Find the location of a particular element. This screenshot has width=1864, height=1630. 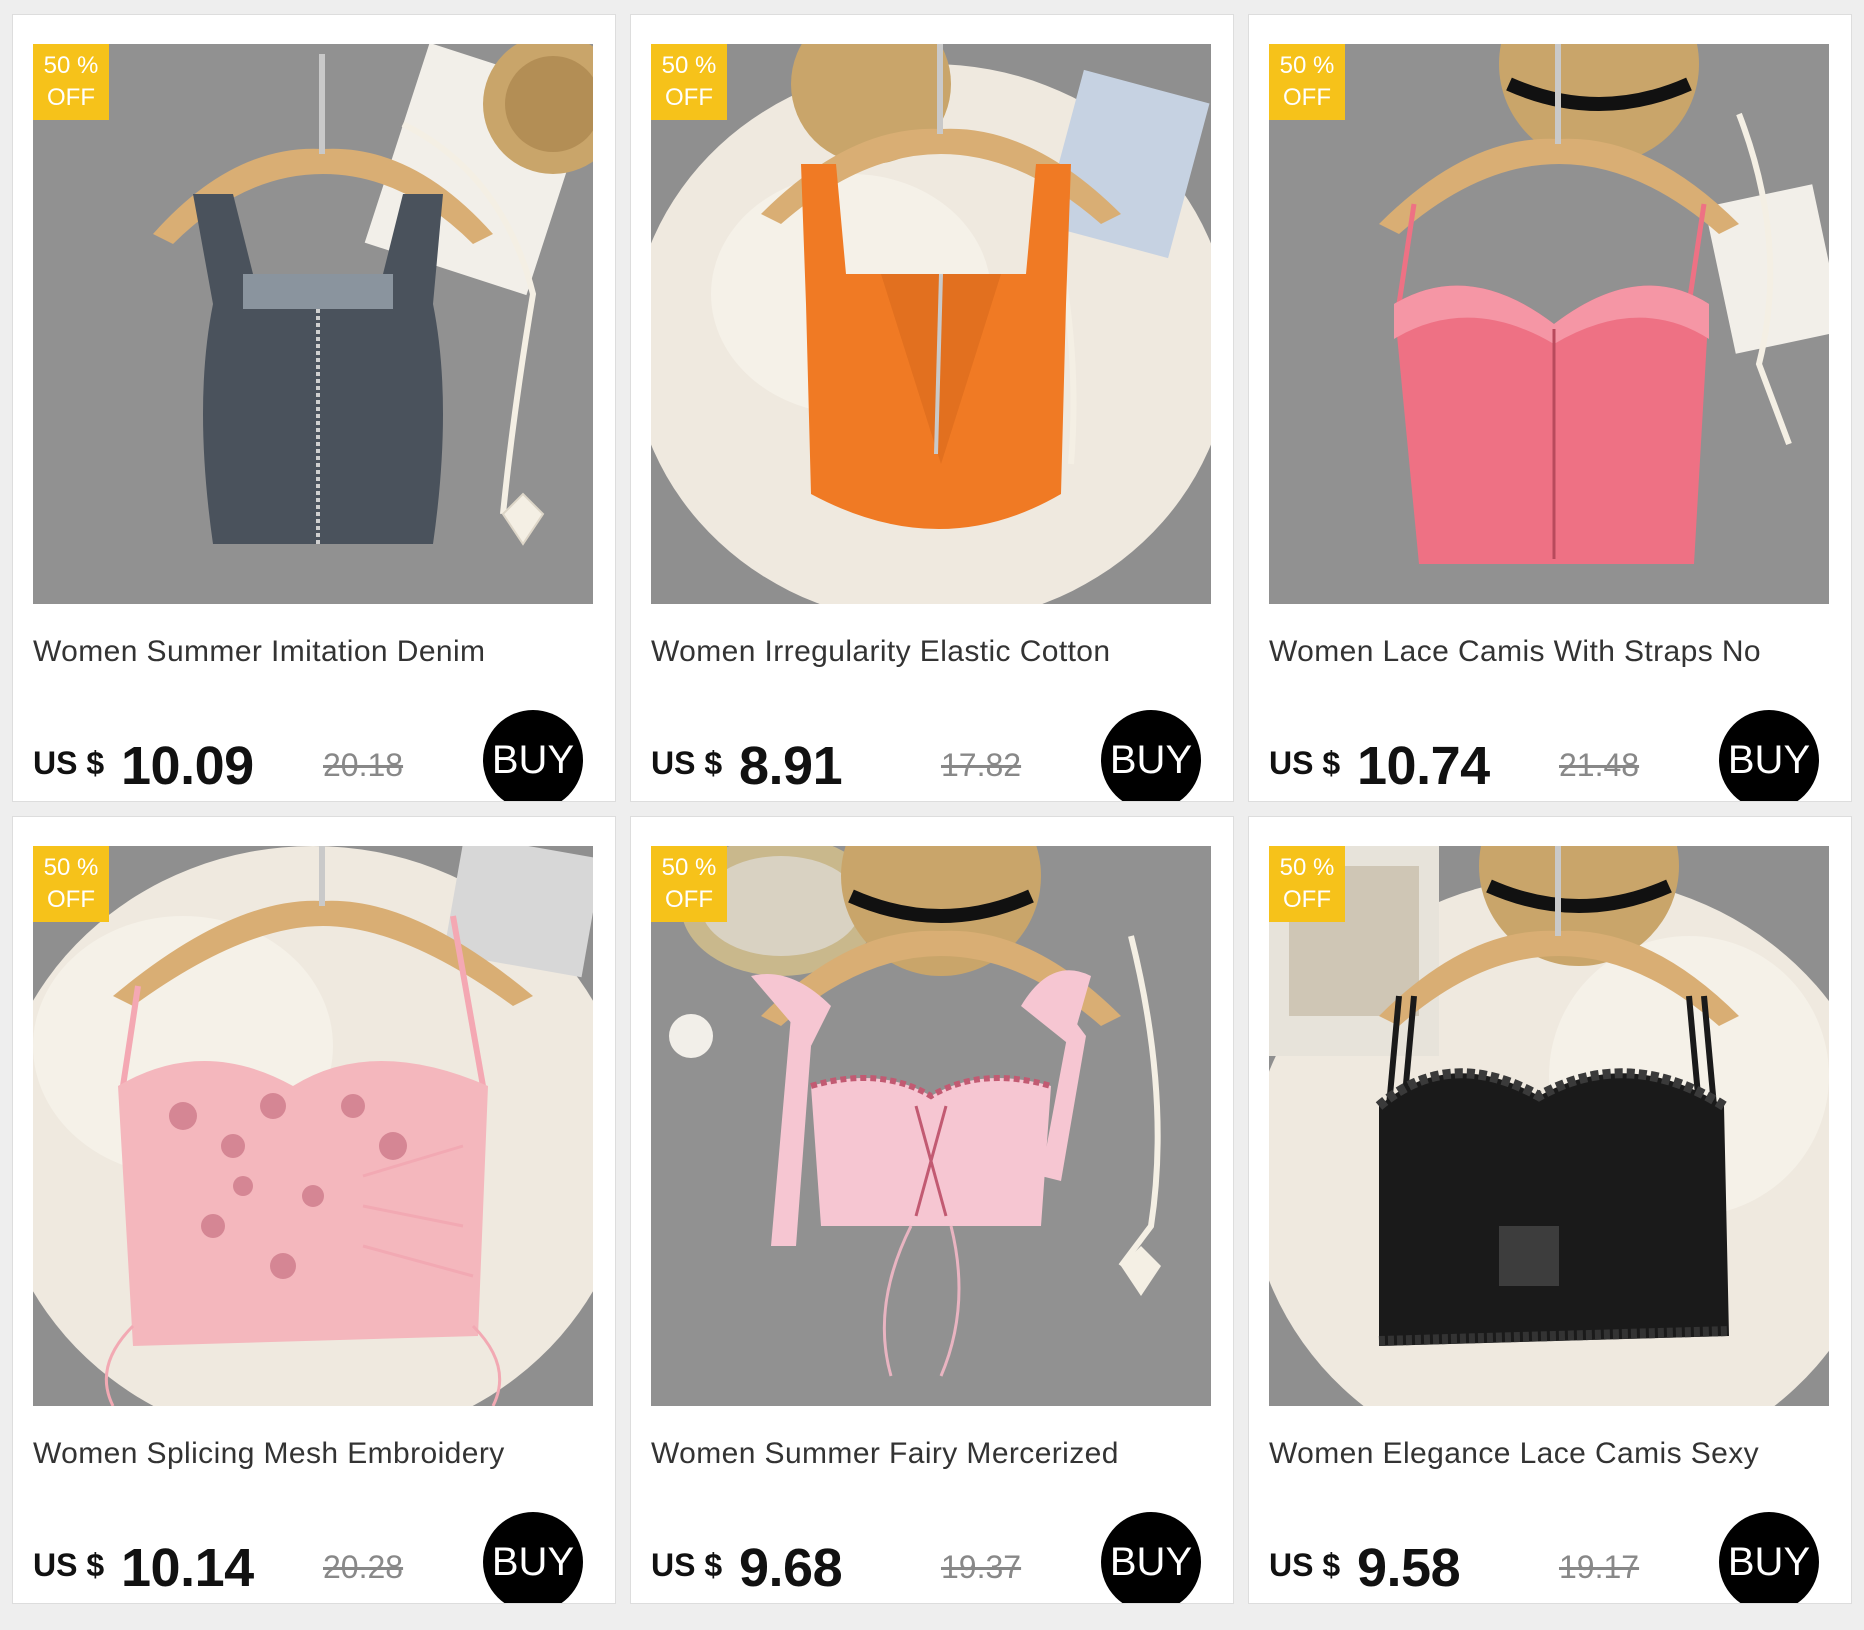

price-row: US $ 9.68 19.37 BUY is located at coordinates (934, 1556).